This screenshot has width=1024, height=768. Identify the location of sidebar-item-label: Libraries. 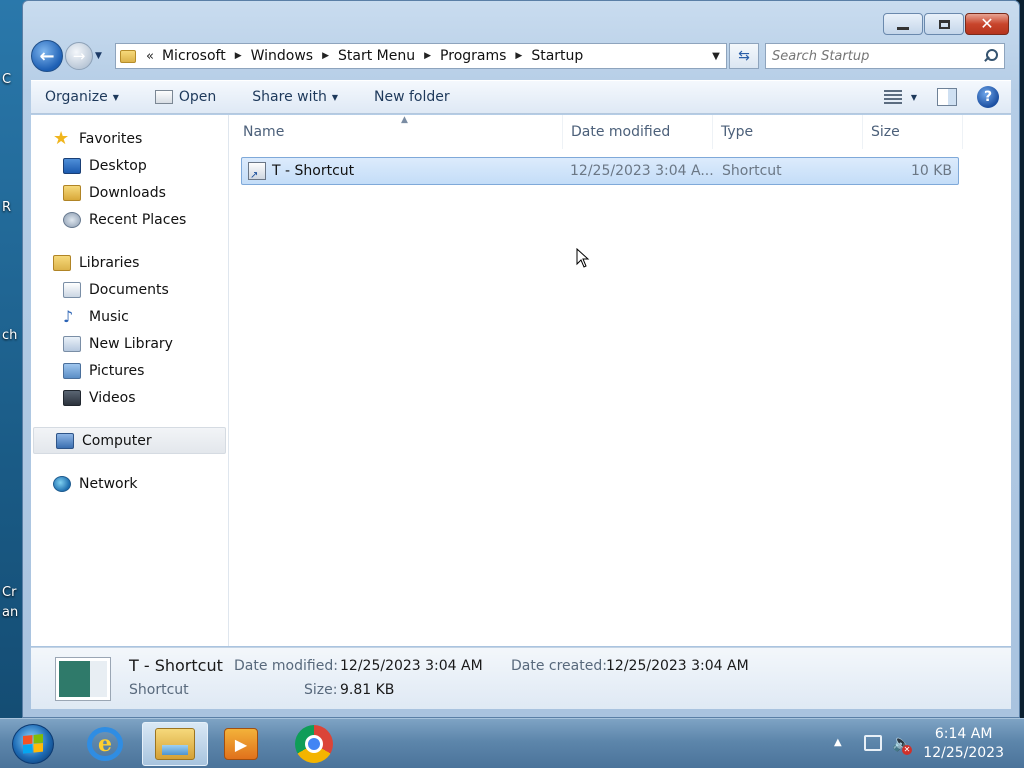
(109, 262).